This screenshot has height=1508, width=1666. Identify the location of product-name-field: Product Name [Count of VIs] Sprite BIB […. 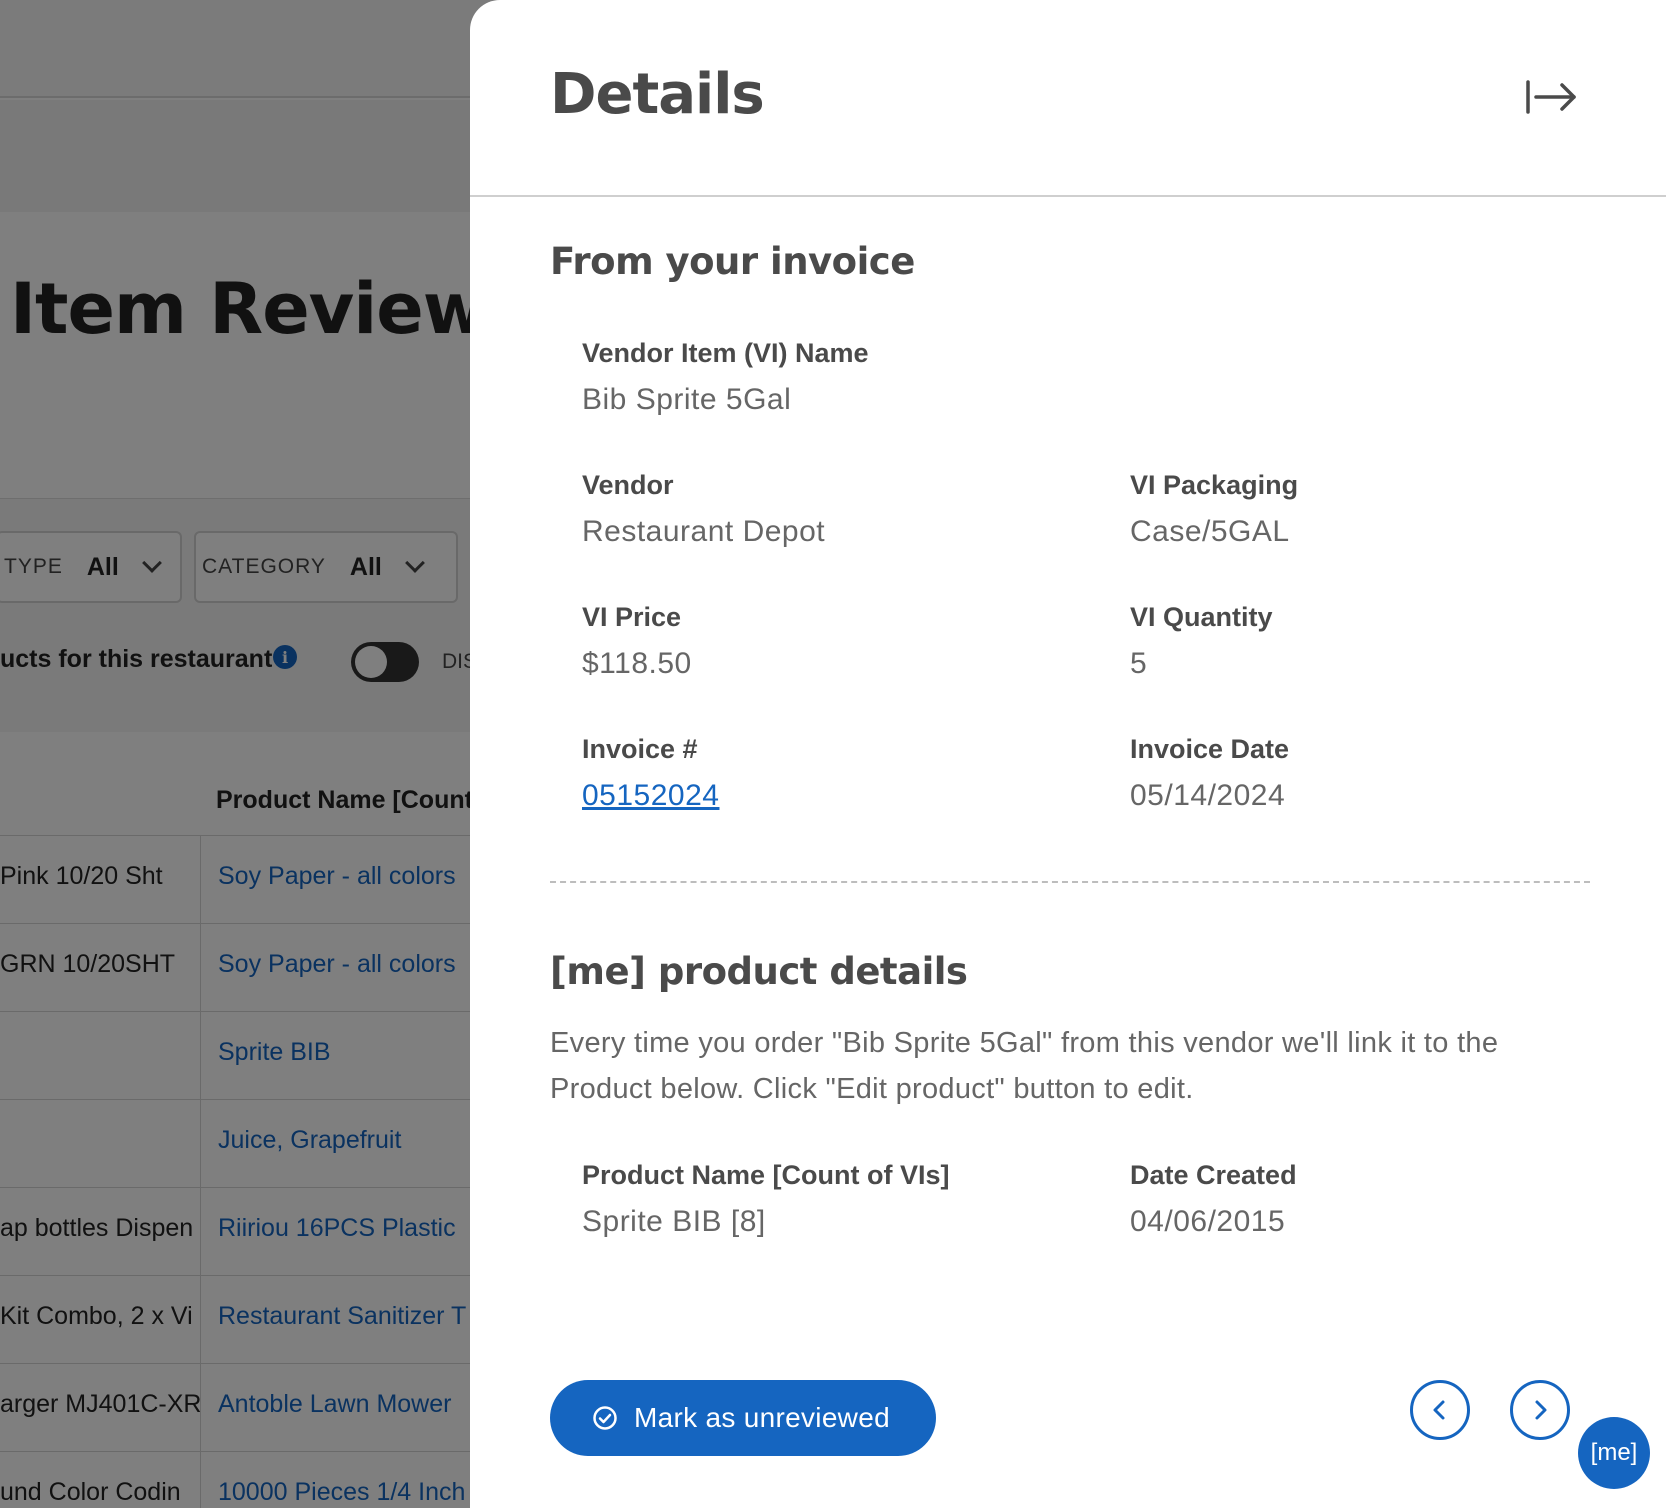
(766, 1199).